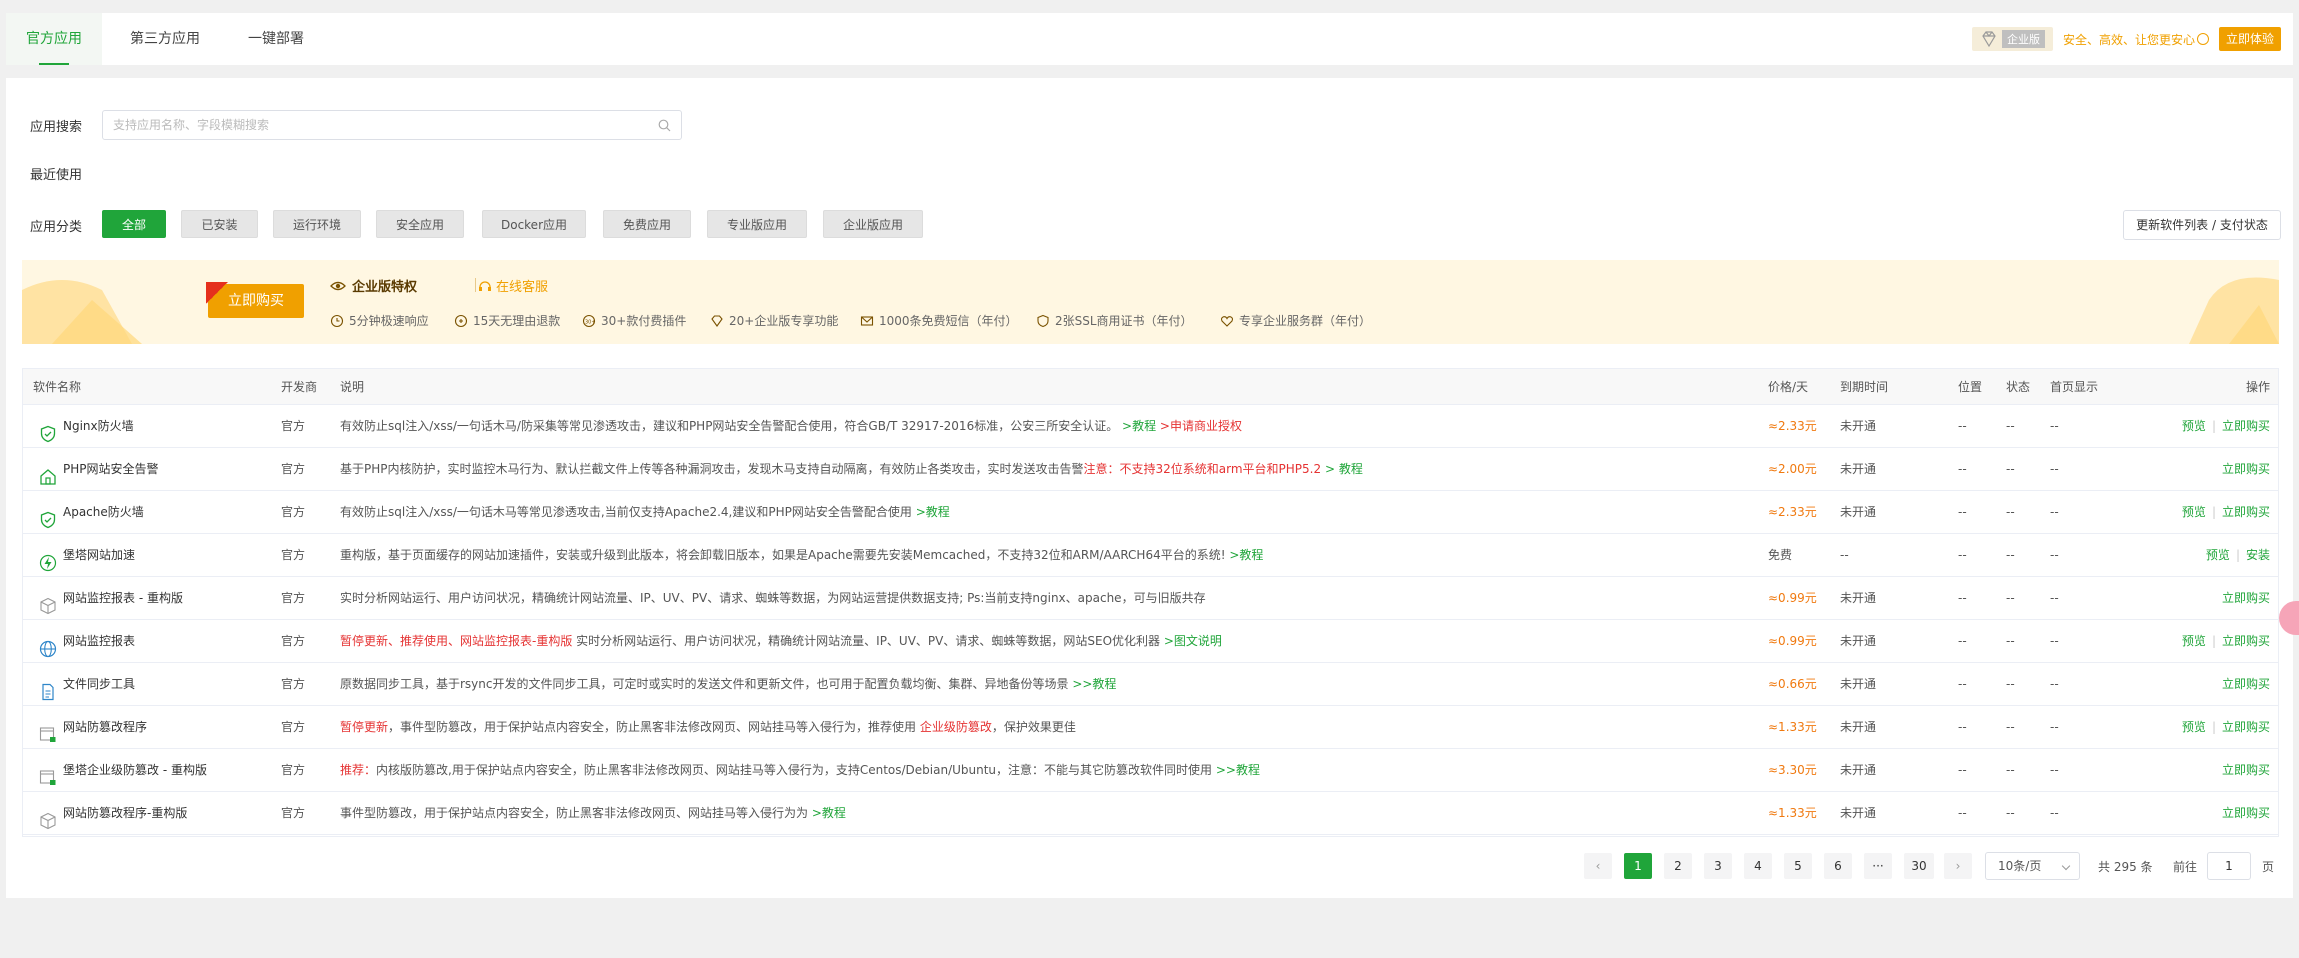  Describe the element at coordinates (1305, 321) in the screenshot. I see `feature-text: 专享企业服务群（年付）` at that location.